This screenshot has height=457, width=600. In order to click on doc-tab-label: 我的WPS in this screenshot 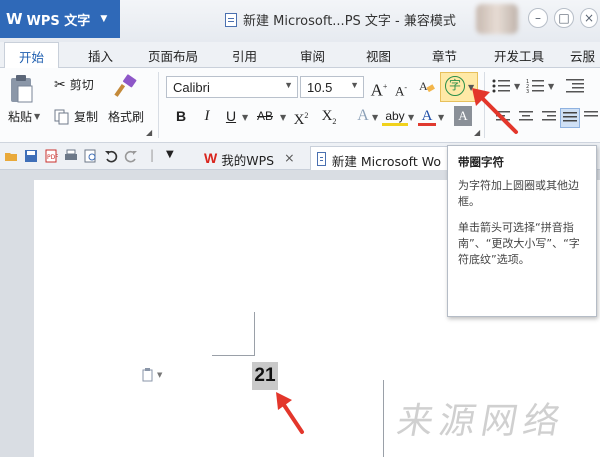, I will do `click(248, 160)`.